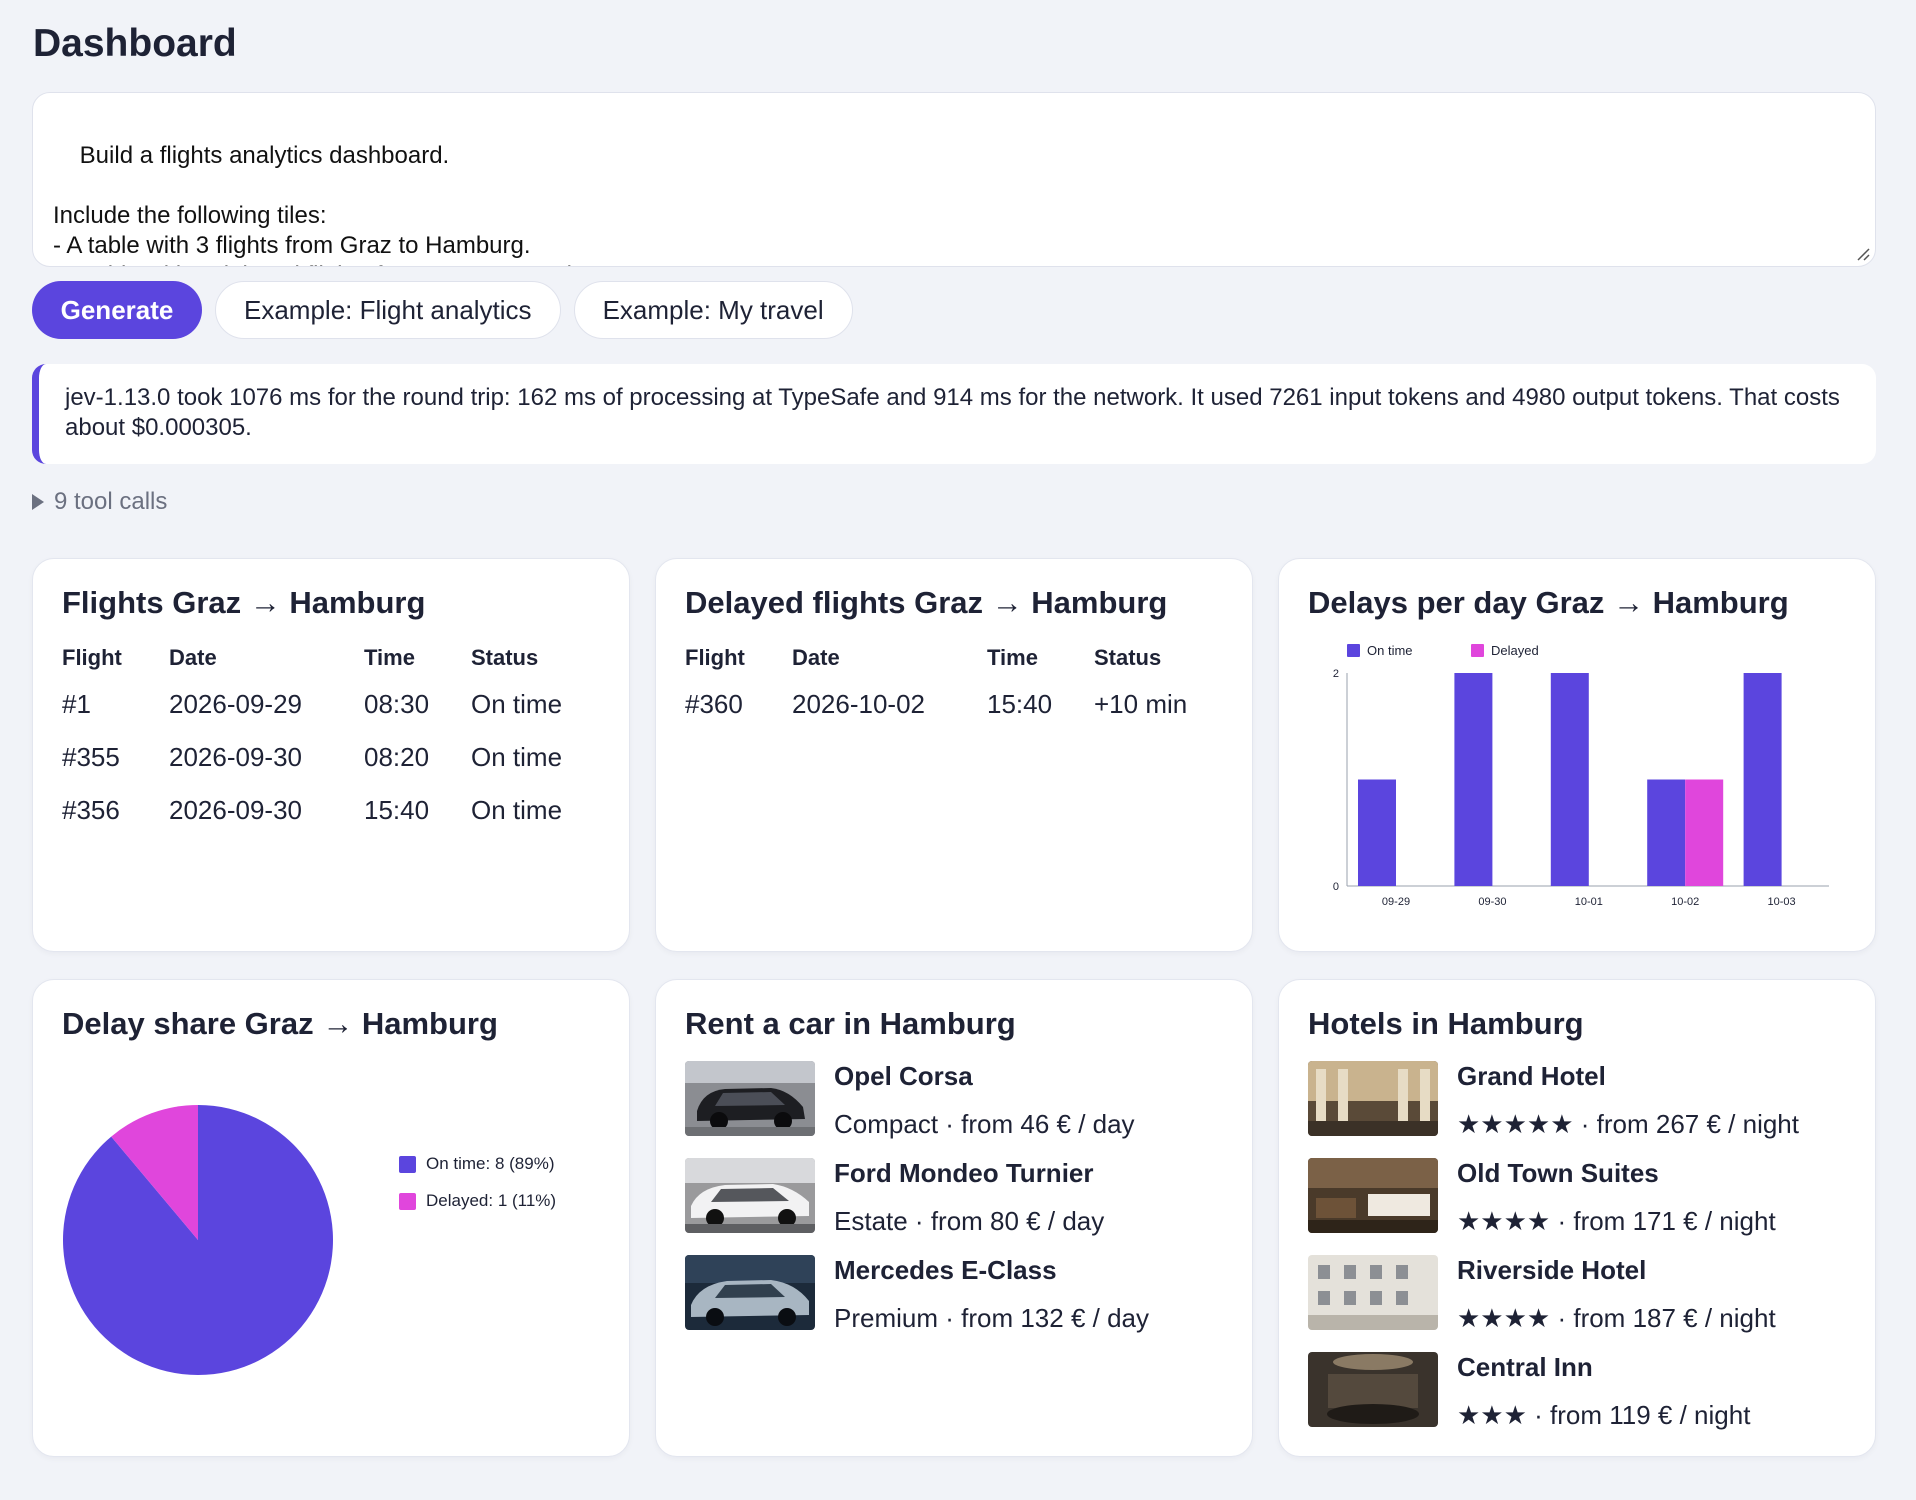 The width and height of the screenshot is (1916, 1500). Describe the element at coordinates (850, 1023) in the screenshot. I see `rent-a-car-card-title: Rent a car in Hamburg` at that location.